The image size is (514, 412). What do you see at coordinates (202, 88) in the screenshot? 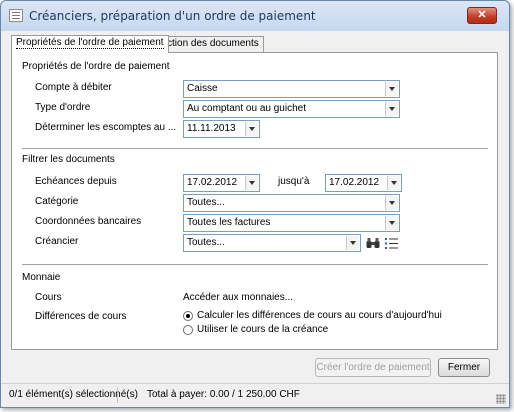
I see `account-value: Caisse` at bounding box center [202, 88].